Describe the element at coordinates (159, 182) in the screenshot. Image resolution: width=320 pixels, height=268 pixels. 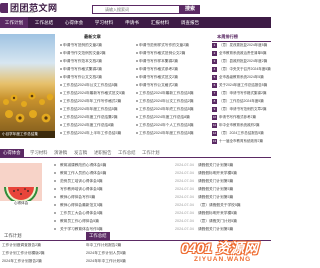
I see `table-row: 范例员工培训心得体会5篇 2024-07-04 请假假关门计划第5篇` at that location.